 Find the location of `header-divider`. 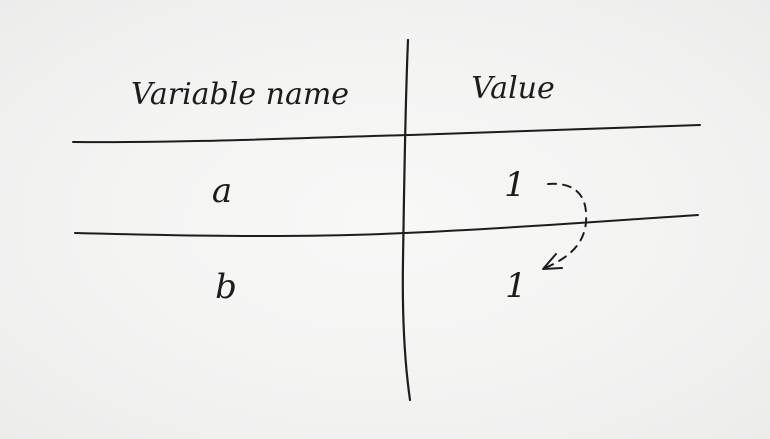

header-divider is located at coordinates (386, 134).